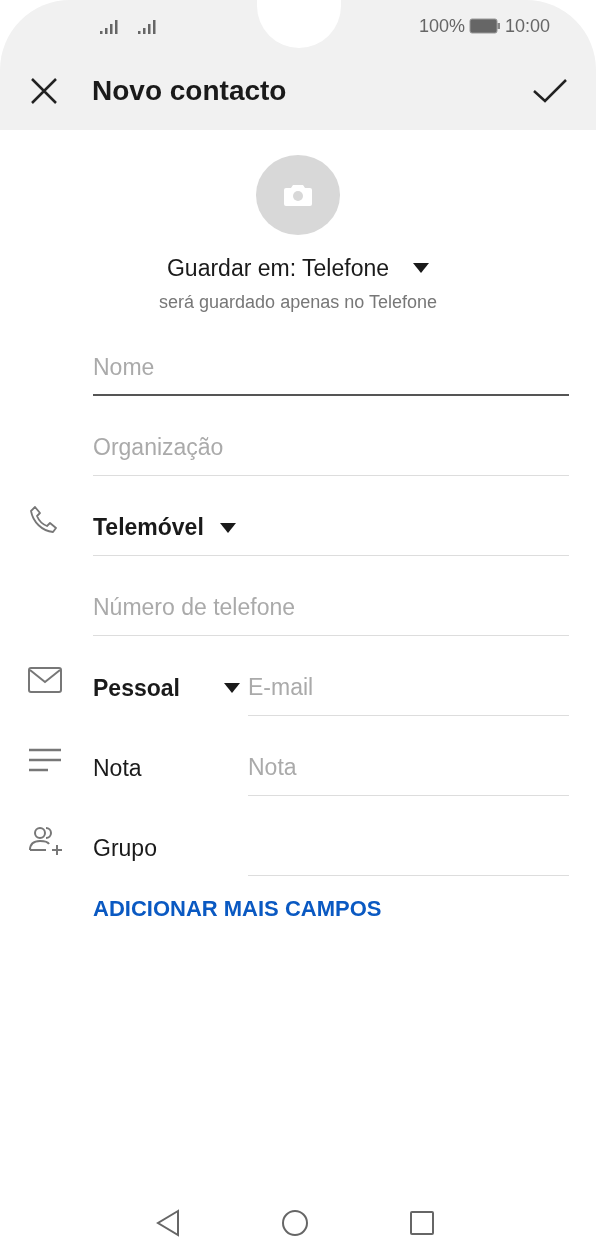 The image size is (596, 1260). What do you see at coordinates (45, 840) in the screenshot?
I see `add-group-icon` at bounding box center [45, 840].